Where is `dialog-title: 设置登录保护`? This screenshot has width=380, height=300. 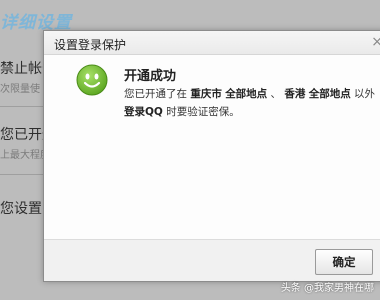
dialog-title: 设置登录保护 is located at coordinates (90, 45).